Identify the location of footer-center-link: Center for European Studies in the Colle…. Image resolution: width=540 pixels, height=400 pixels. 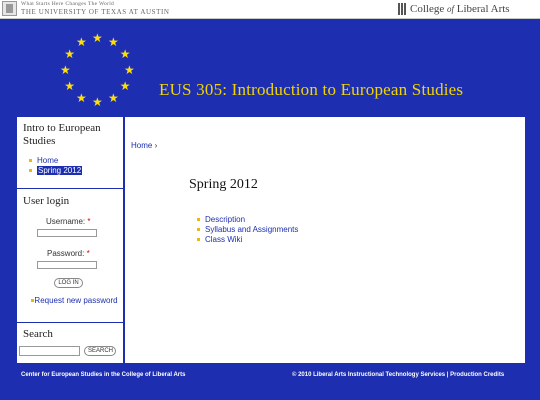
(103, 375).